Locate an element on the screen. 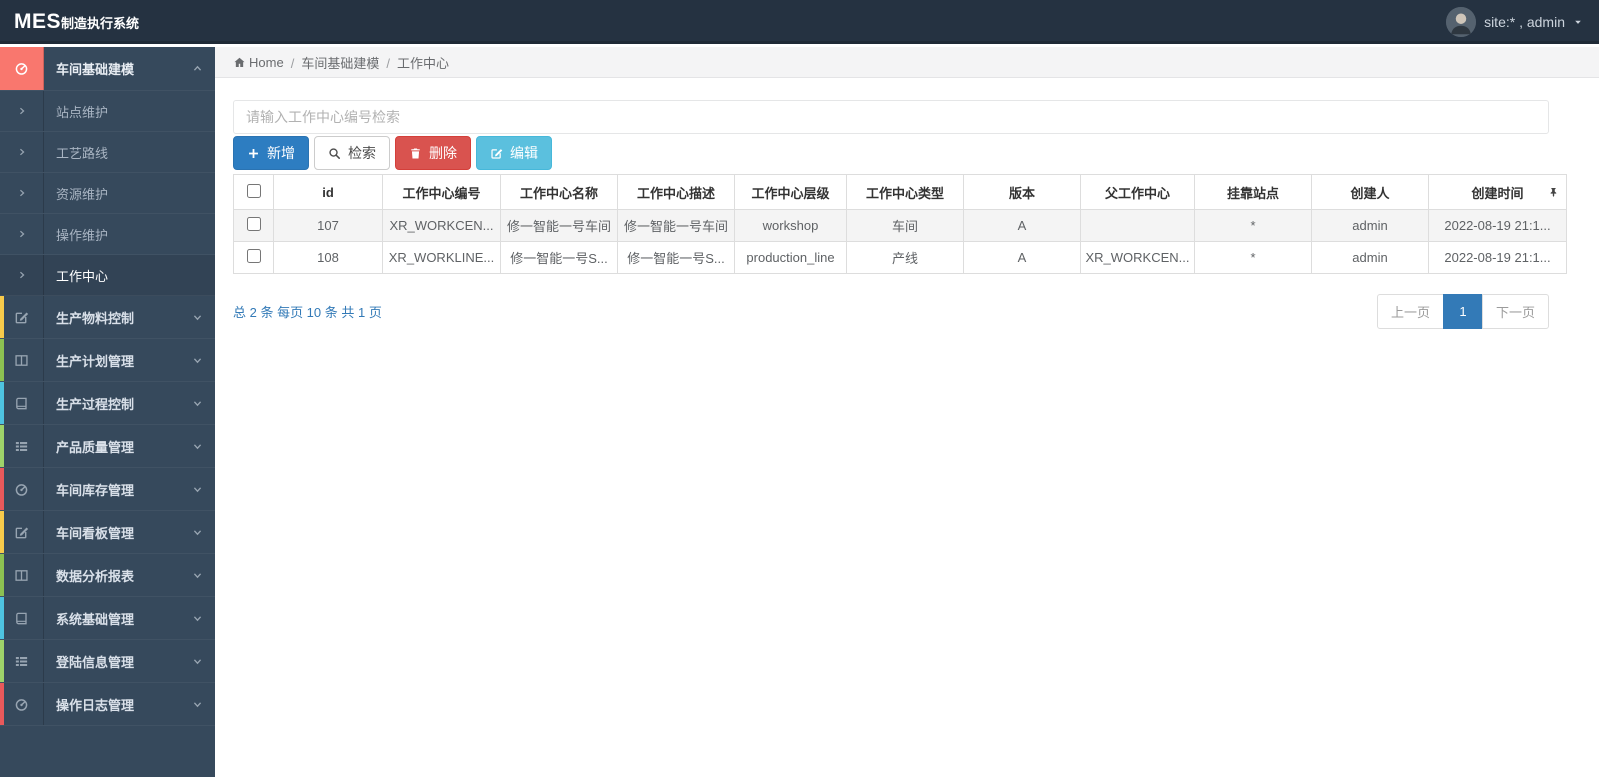 The height and width of the screenshot is (777, 1599). plus-icon is located at coordinates (253, 153).